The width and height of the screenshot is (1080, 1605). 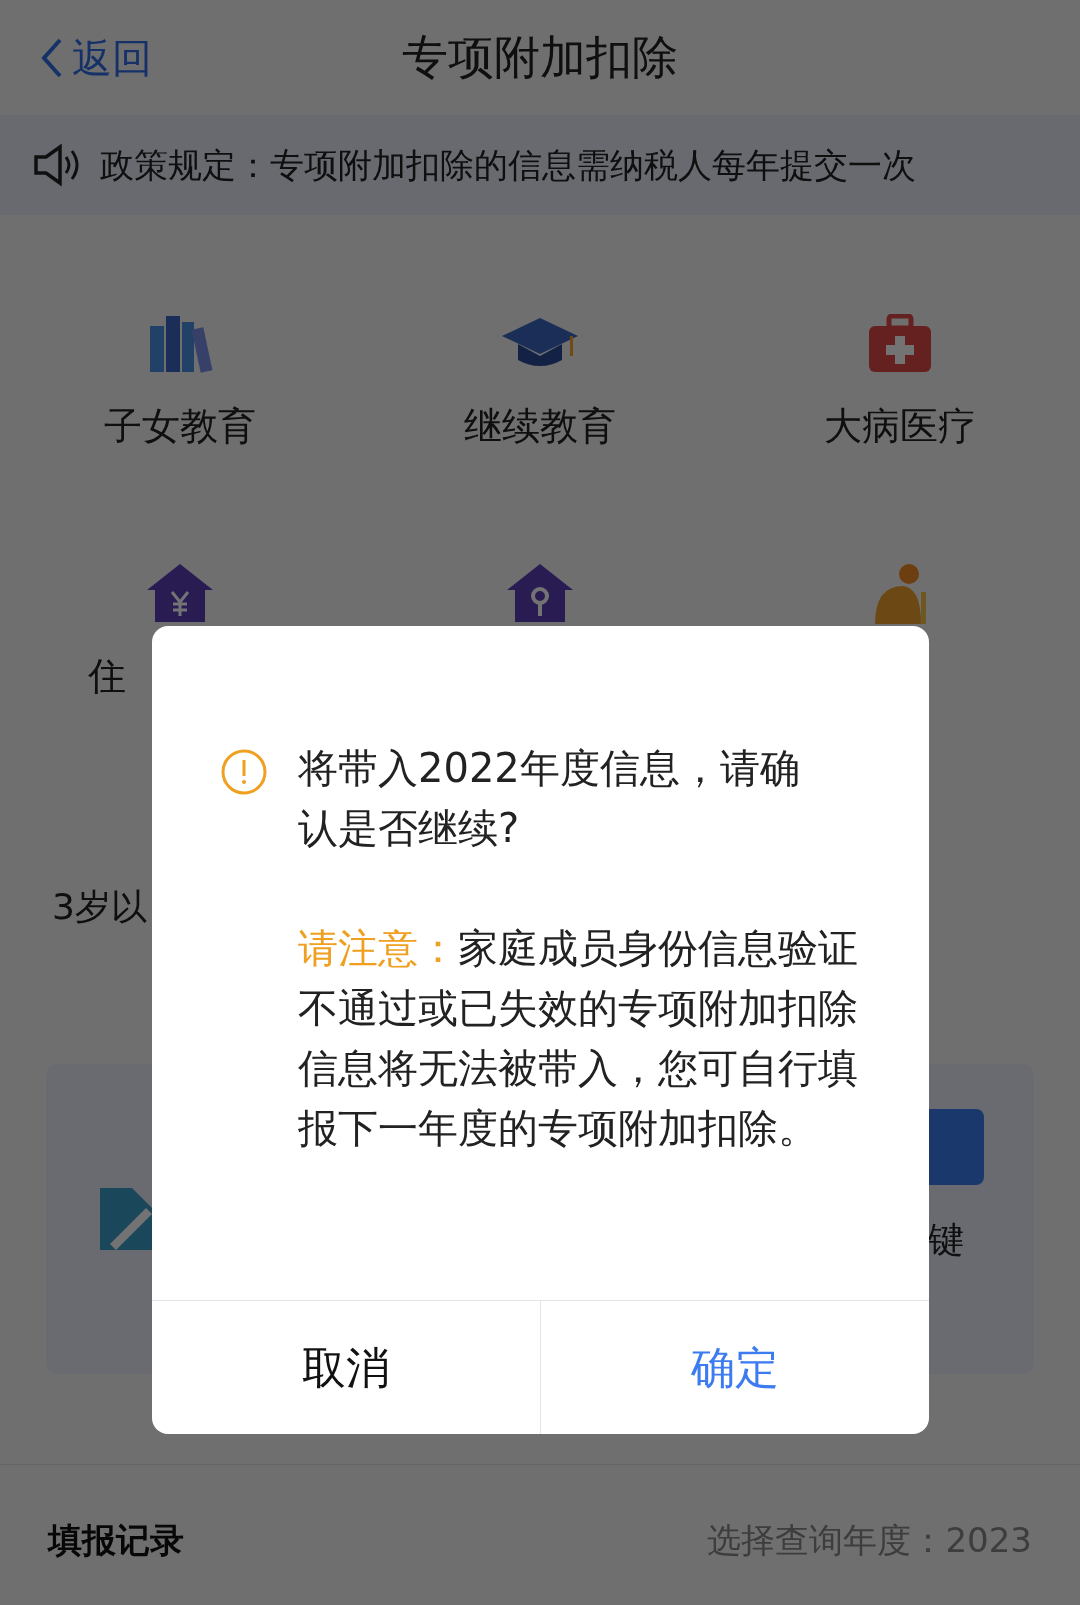 I want to click on category-label: 住, so click(x=107, y=674).